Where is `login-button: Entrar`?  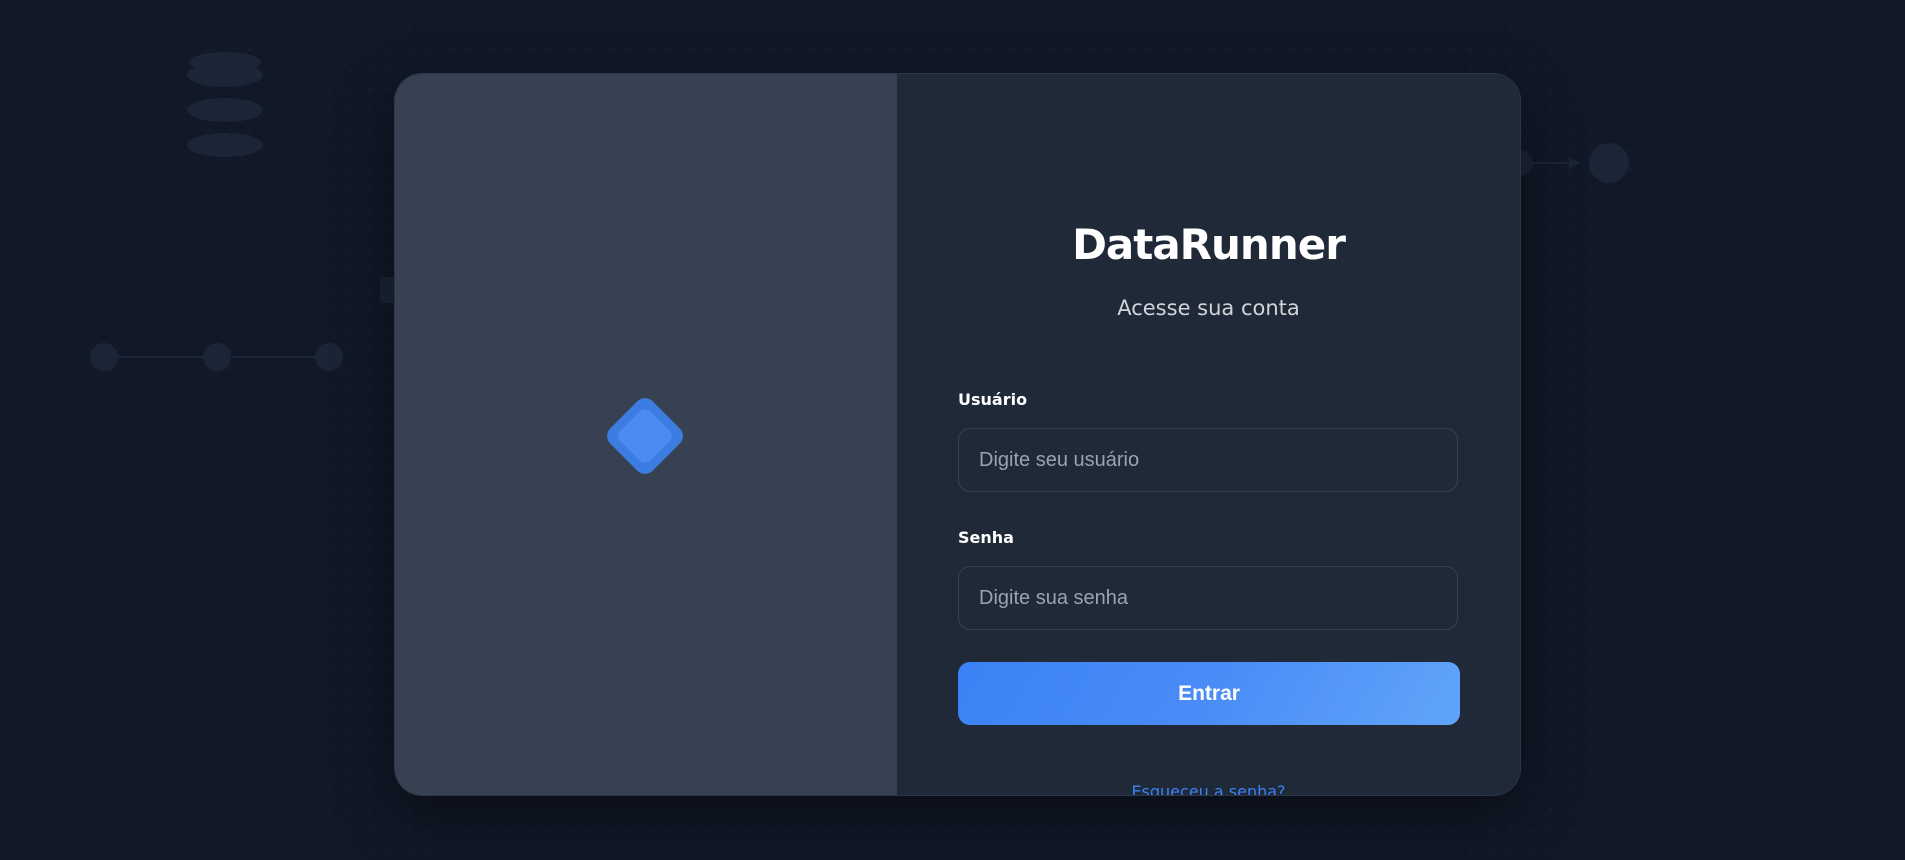
login-button: Entrar is located at coordinates (1209, 693).